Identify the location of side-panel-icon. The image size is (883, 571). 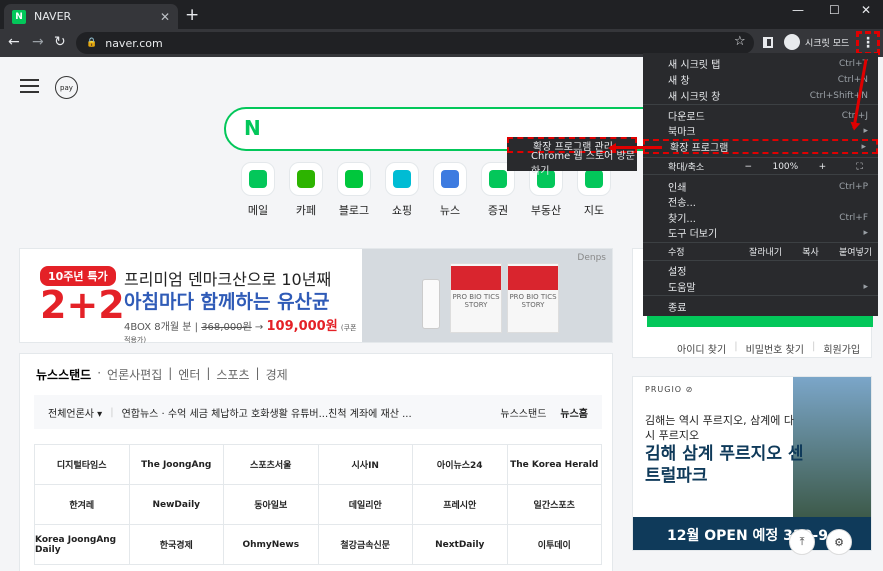
(768, 42).